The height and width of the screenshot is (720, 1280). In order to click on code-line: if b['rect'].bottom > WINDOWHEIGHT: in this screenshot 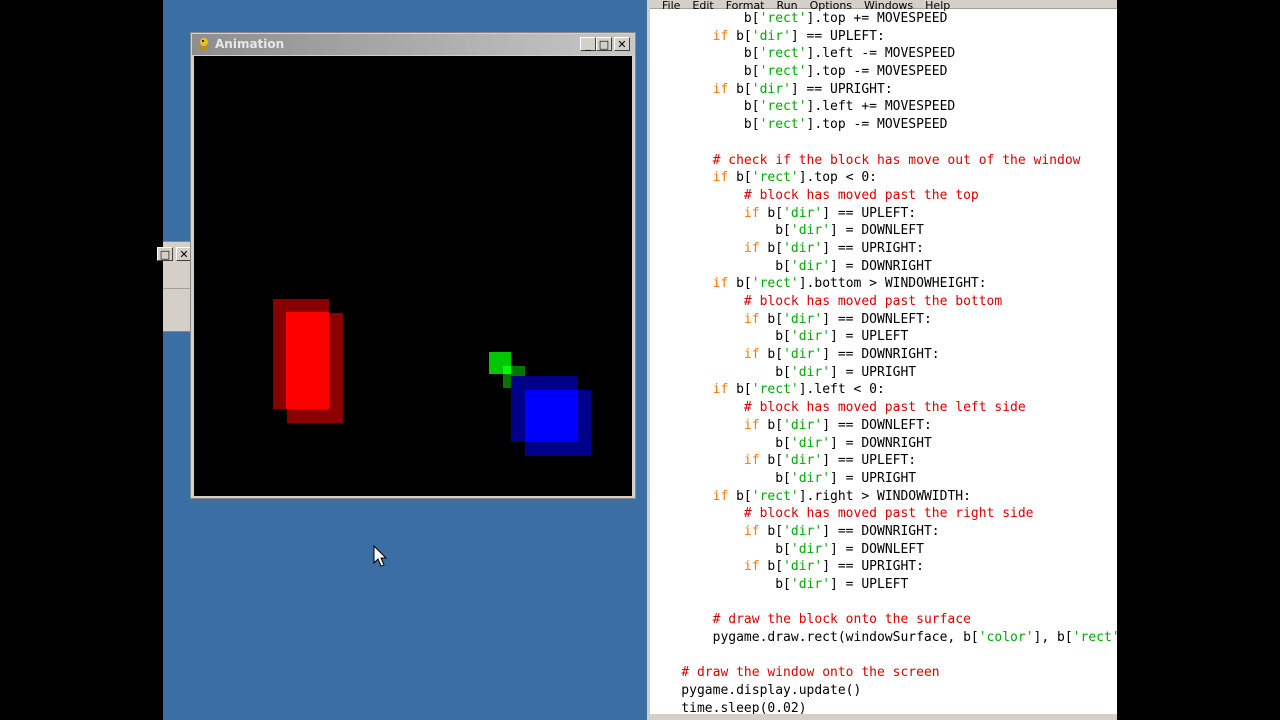, I will do `click(883, 284)`.